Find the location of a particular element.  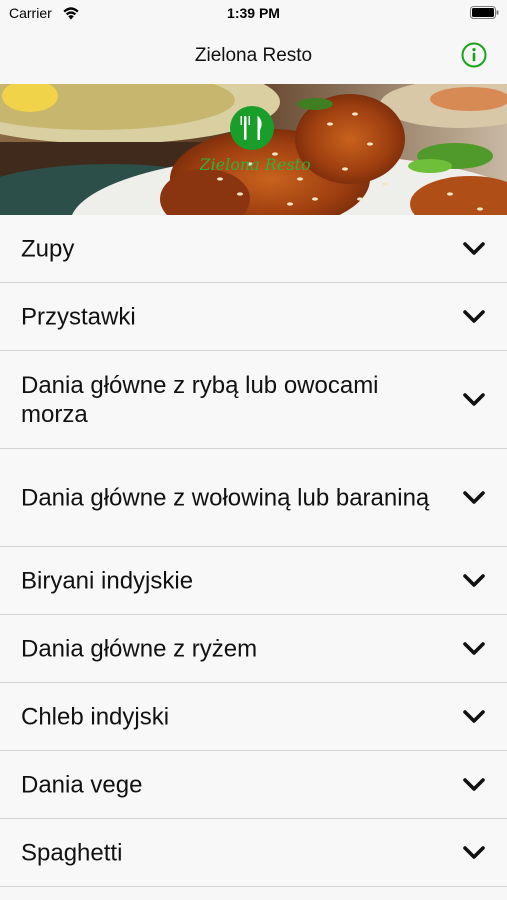

status-time: 1:39 PM is located at coordinates (253, 13).